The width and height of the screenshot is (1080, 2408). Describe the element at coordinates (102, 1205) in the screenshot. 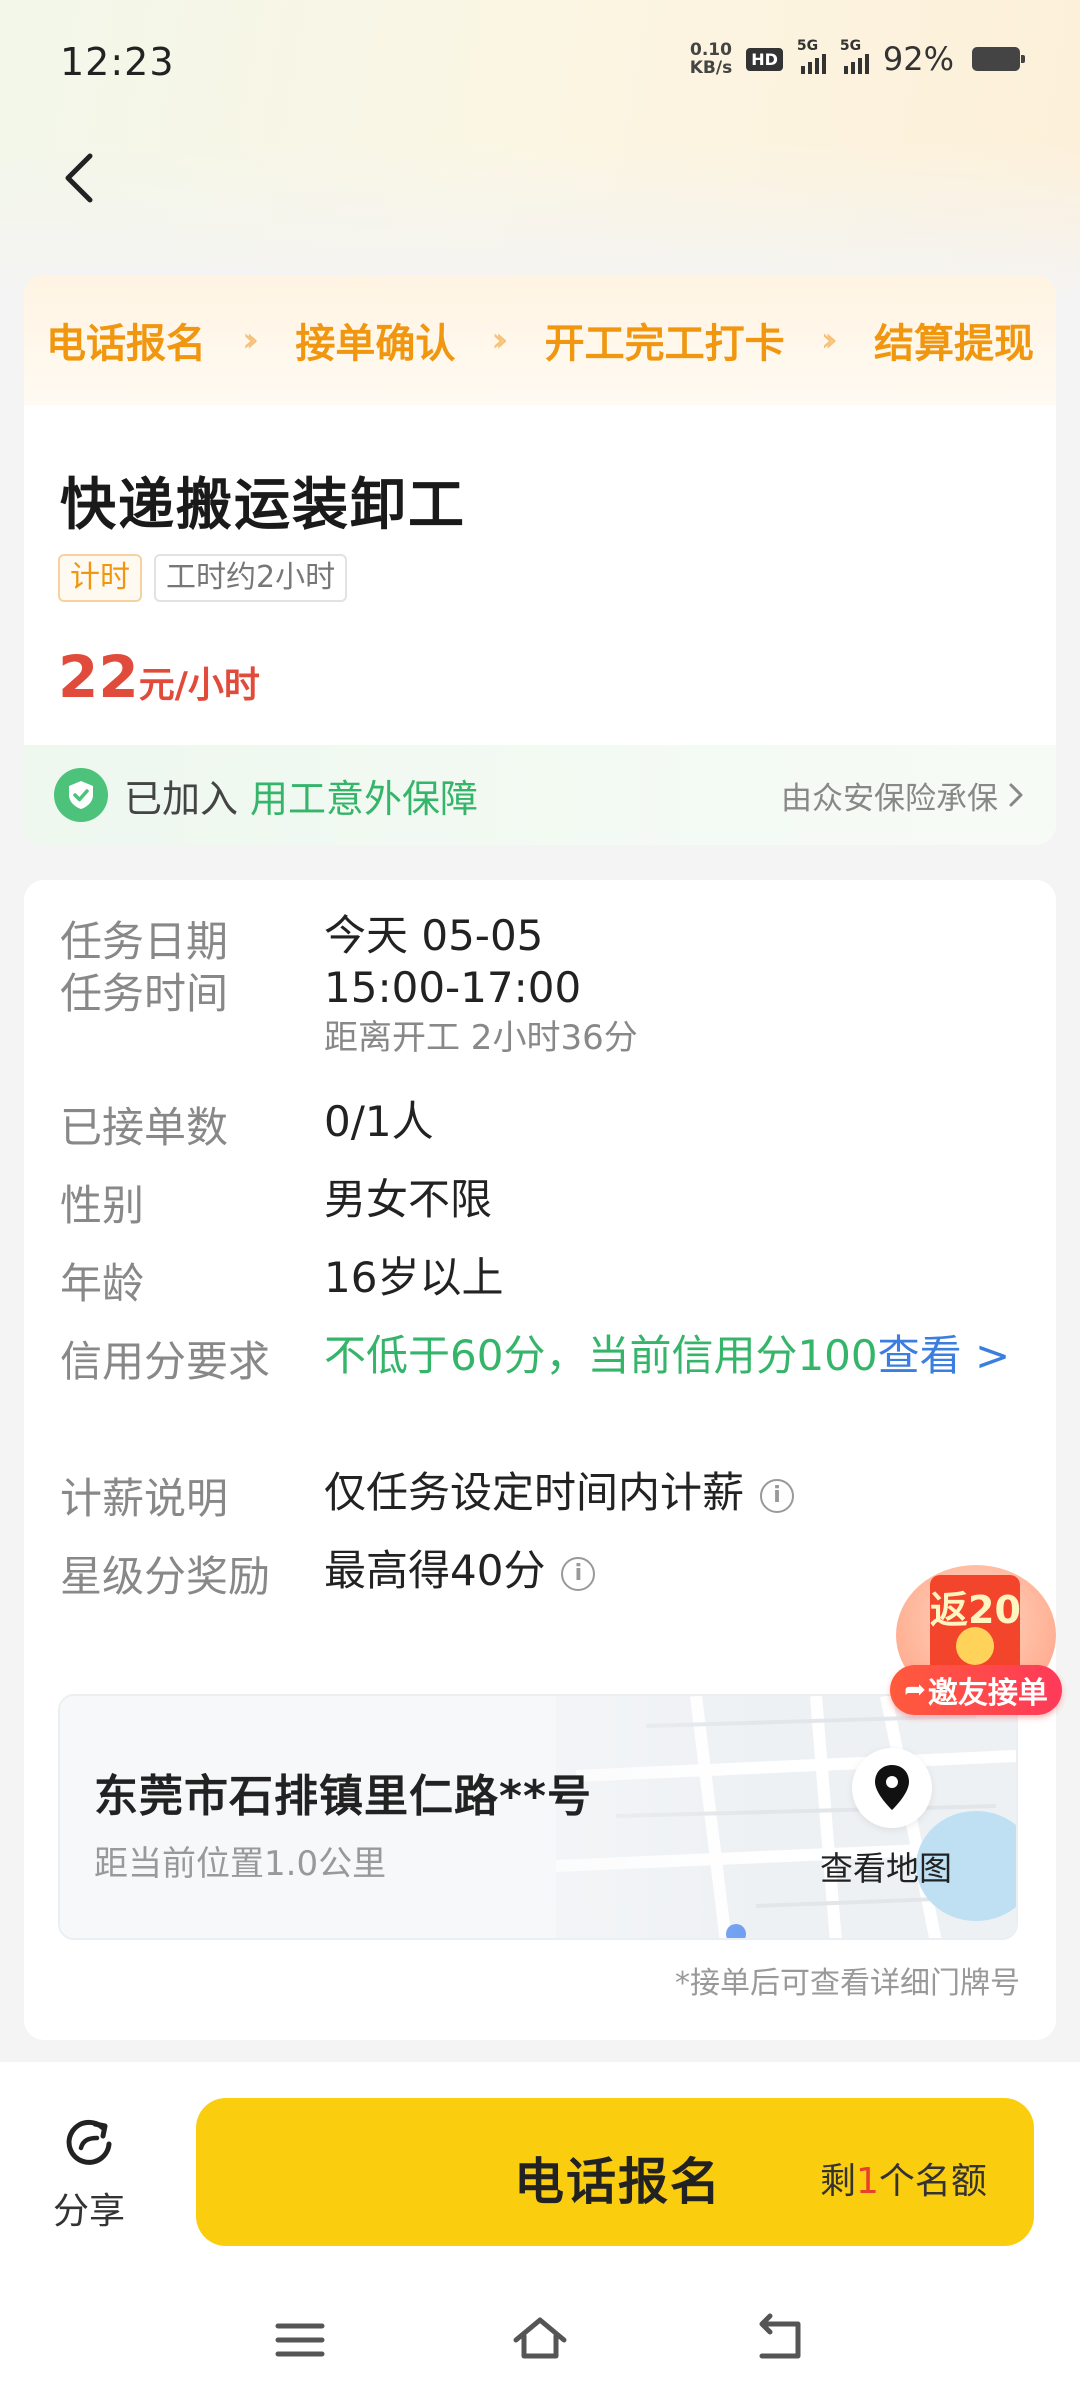

I see `detail-label: 性别` at that location.